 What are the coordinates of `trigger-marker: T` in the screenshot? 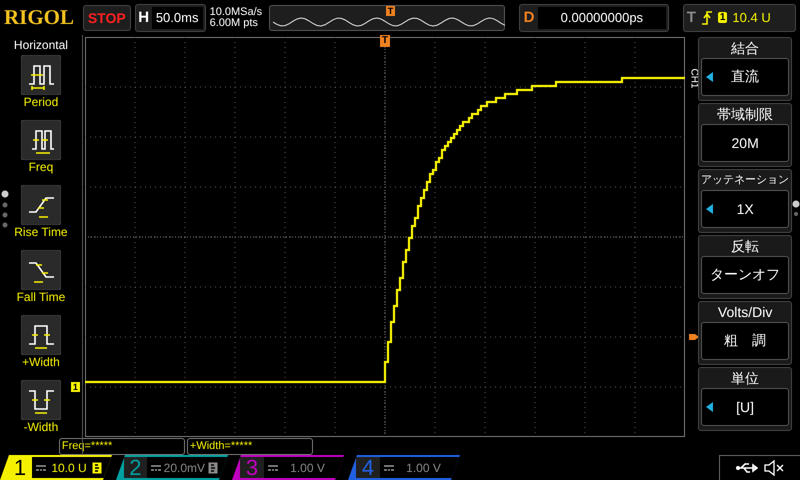 It's located at (385, 41).